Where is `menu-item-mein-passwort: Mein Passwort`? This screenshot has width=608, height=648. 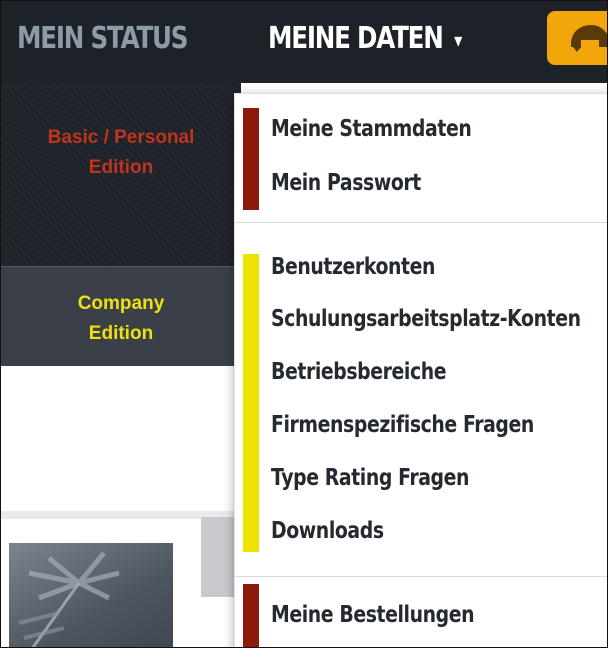
menu-item-mein-passwort: Mein Passwort is located at coordinates (346, 183).